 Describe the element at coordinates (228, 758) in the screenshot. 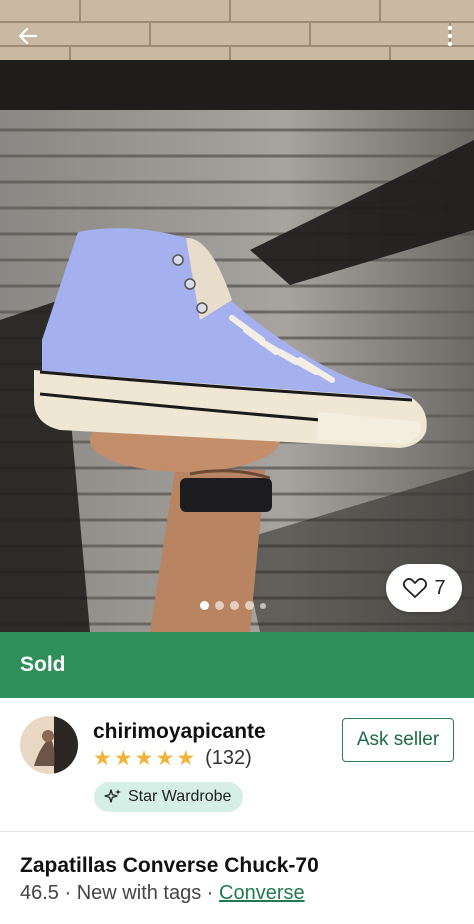

I see `review-count: (132)` at that location.